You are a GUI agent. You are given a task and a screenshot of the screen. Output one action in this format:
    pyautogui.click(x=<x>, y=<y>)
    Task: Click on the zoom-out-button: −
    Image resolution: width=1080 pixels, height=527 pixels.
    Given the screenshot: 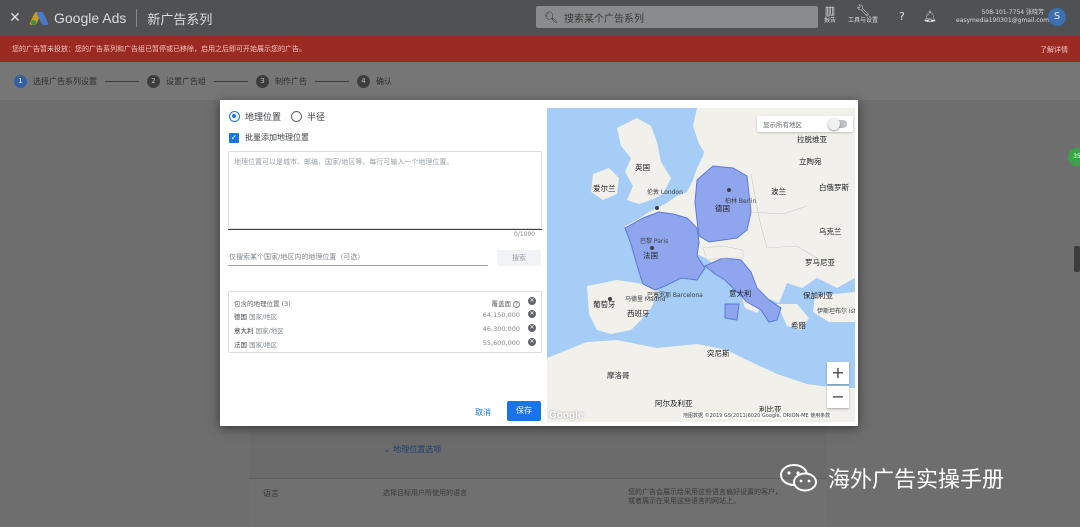 What is the action you would take?
    pyautogui.click(x=838, y=397)
    